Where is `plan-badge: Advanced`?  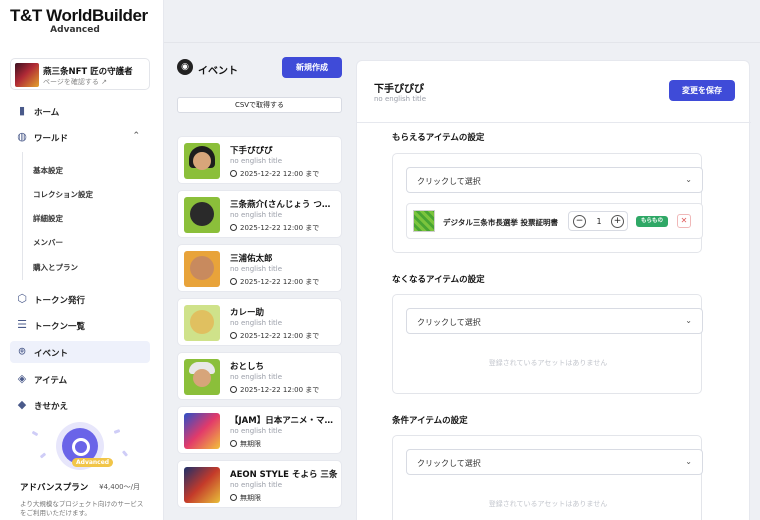 plan-badge: Advanced is located at coordinates (93, 462).